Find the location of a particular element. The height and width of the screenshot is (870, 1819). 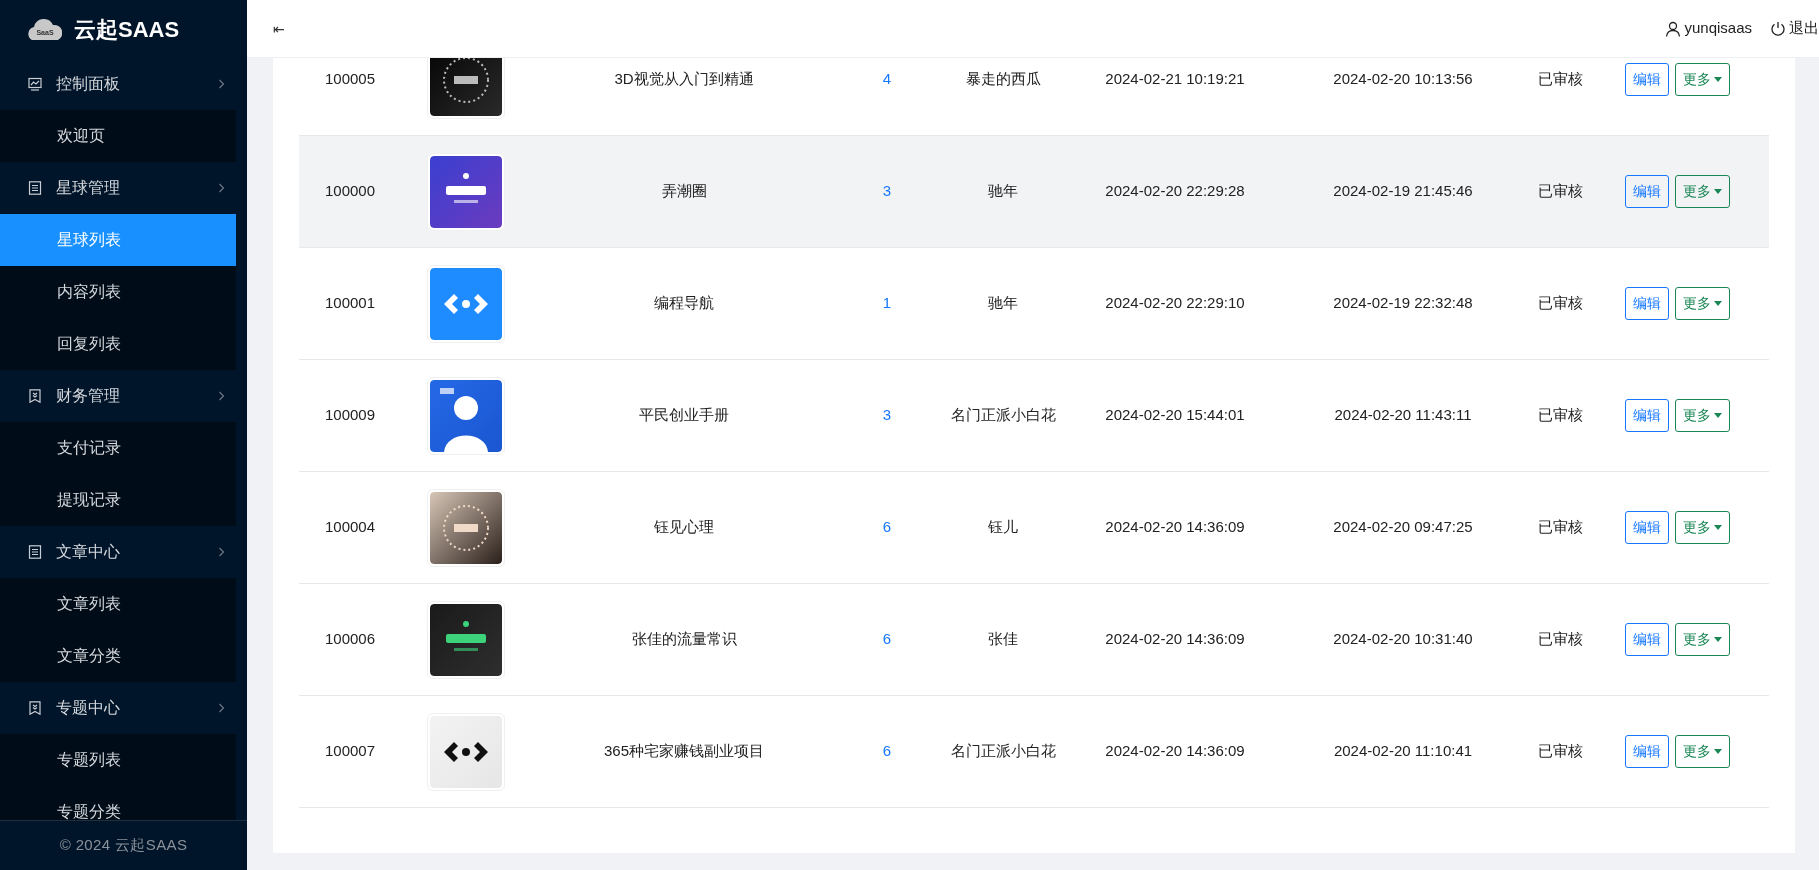

table-cell-text: 100004 is located at coordinates (350, 527).